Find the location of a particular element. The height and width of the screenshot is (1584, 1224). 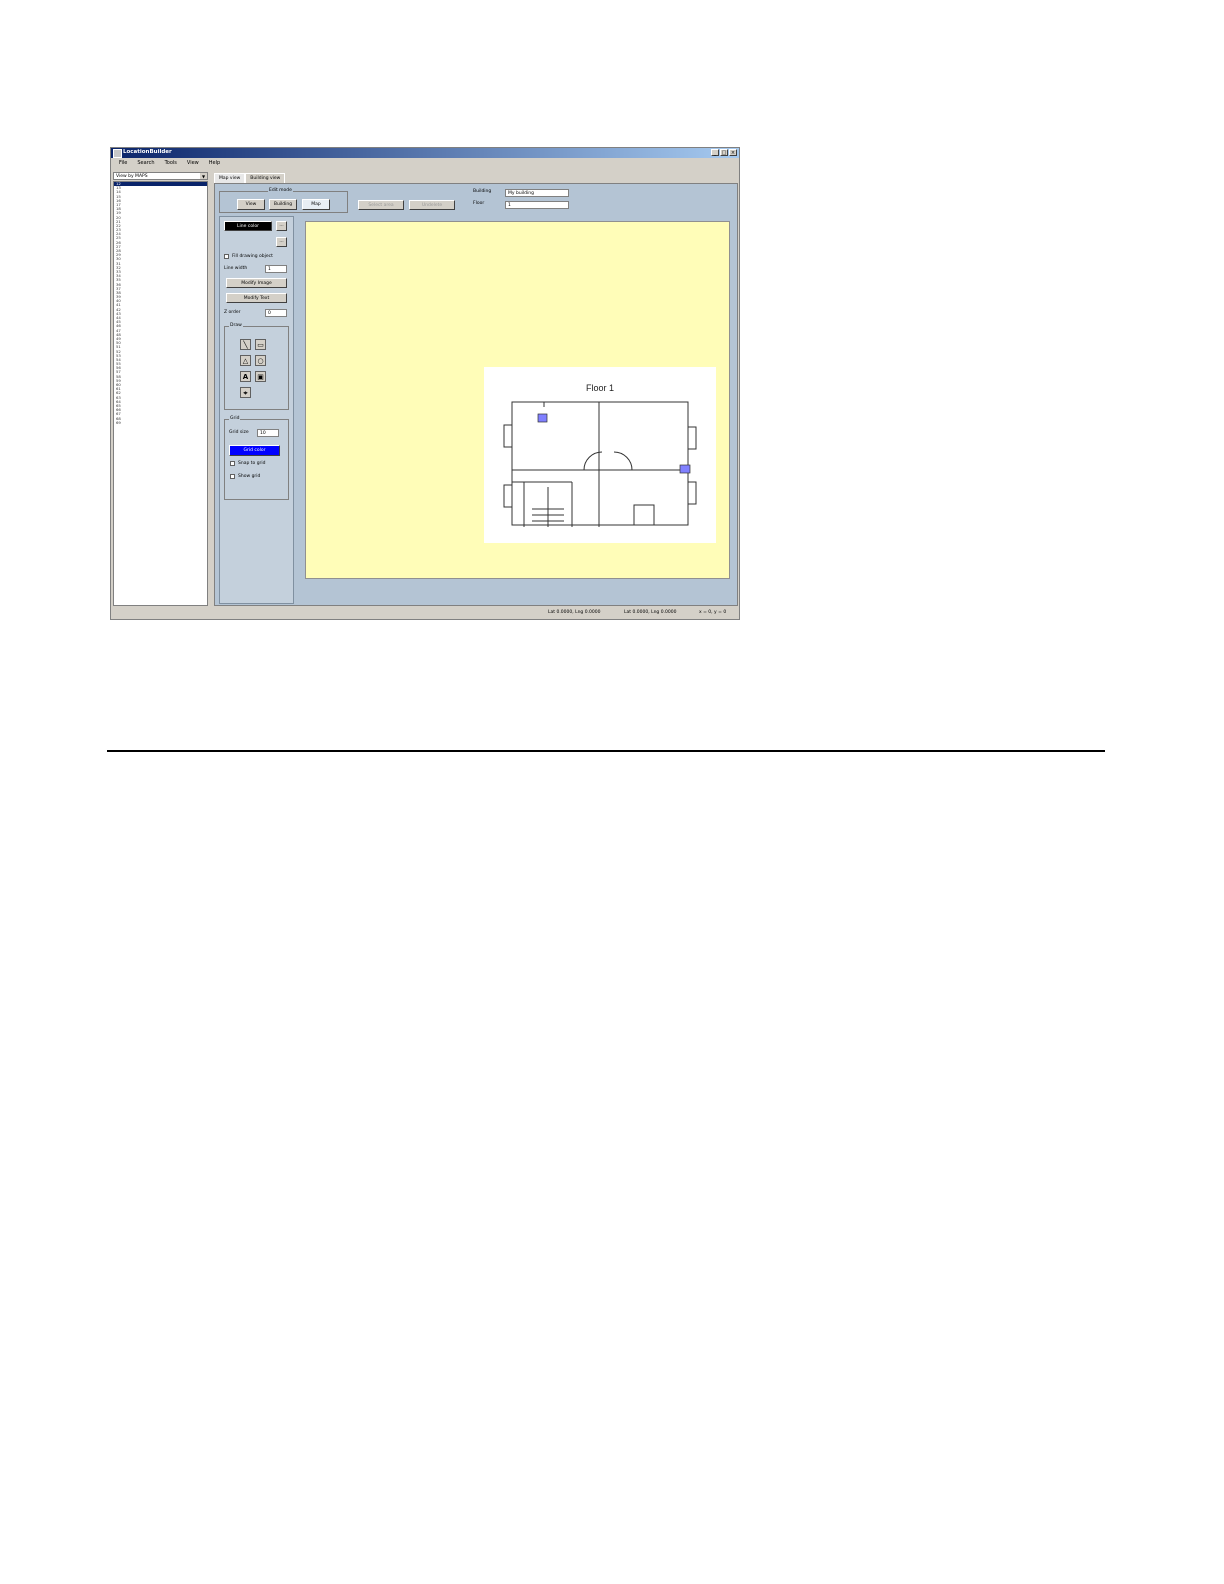

draw-group: Draw ╲ ▭ △ ○ A ▣ ⌖ is located at coordinates (256, 366).